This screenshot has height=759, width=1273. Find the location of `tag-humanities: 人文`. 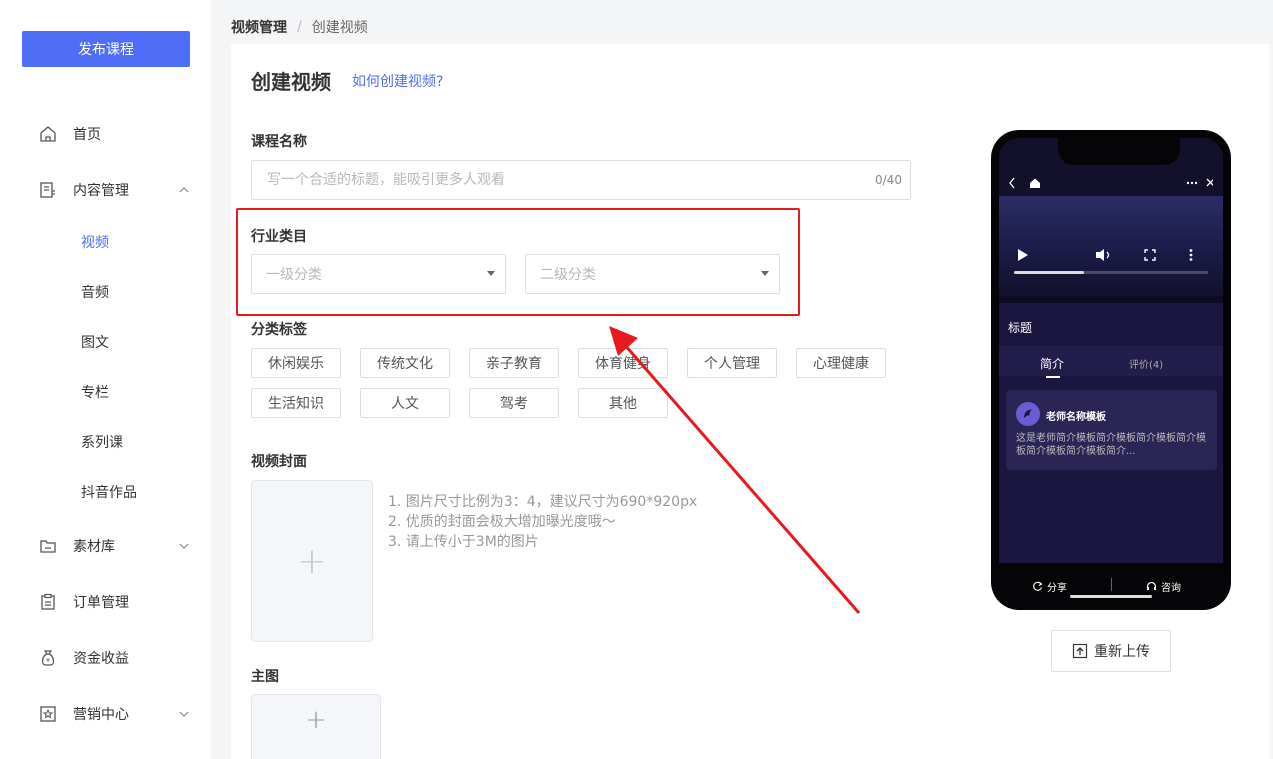

tag-humanities: 人文 is located at coordinates (405, 403).